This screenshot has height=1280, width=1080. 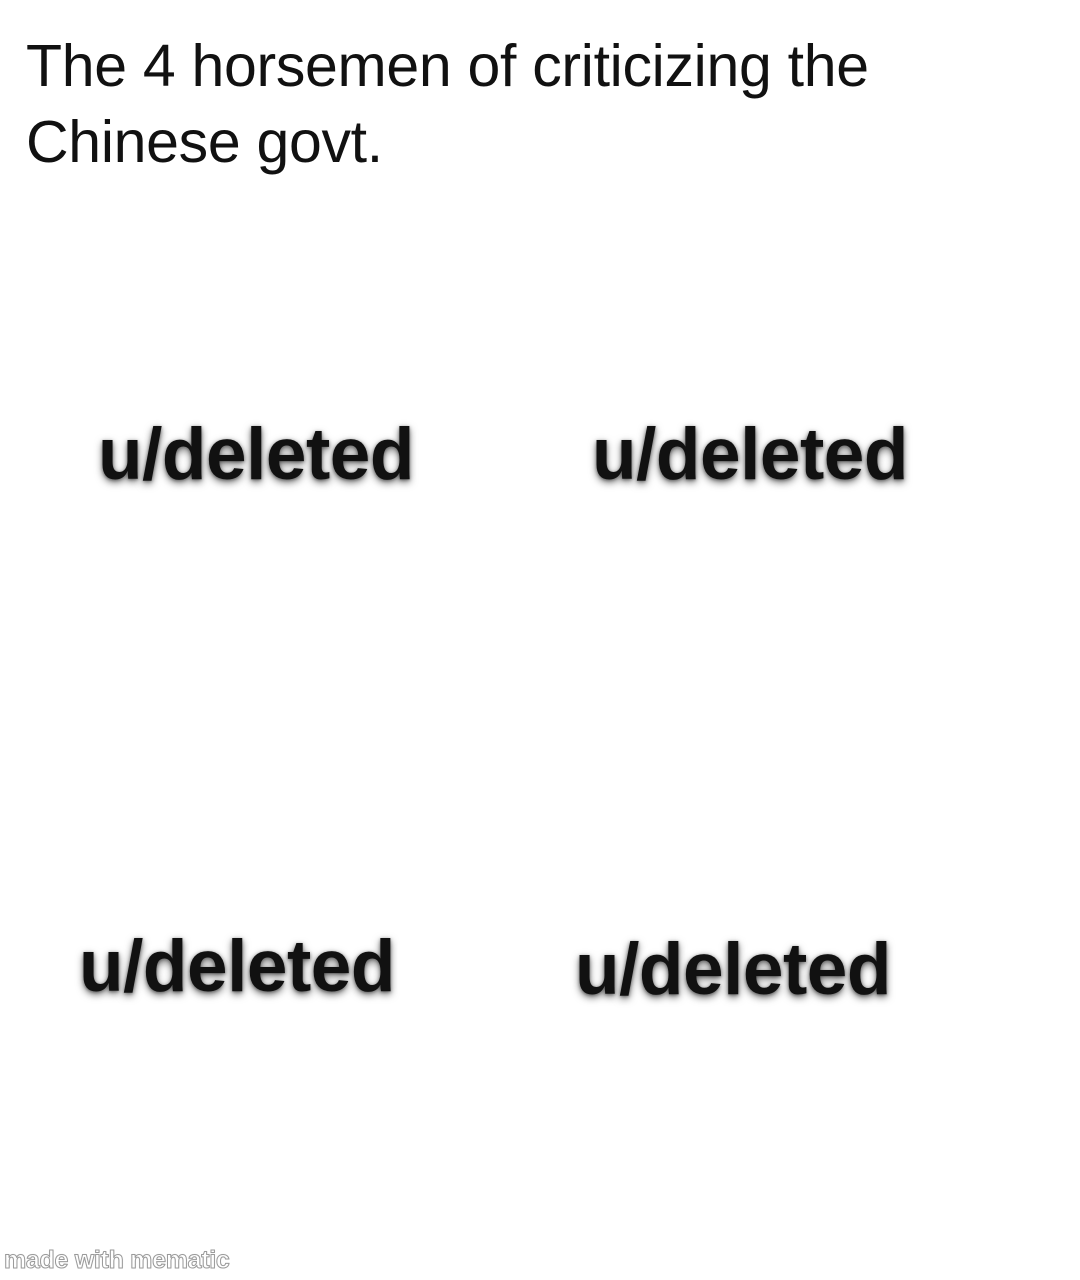 What do you see at coordinates (117, 1260) in the screenshot?
I see `mematic-watermark: made with mematic` at bounding box center [117, 1260].